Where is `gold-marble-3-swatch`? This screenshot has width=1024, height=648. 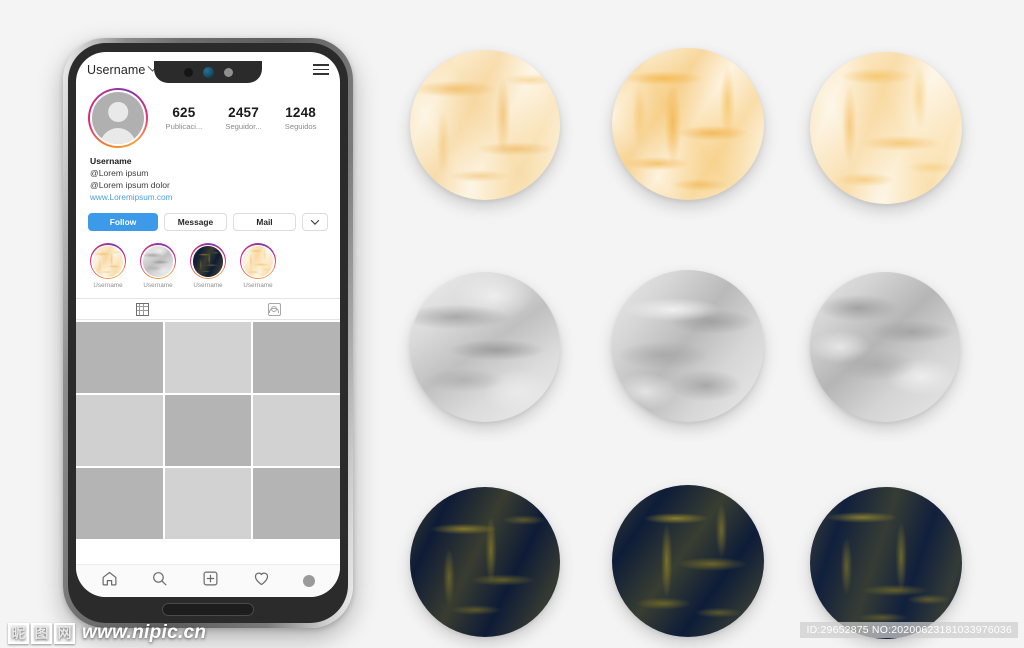
gold-marble-3-swatch is located at coordinates (886, 128).